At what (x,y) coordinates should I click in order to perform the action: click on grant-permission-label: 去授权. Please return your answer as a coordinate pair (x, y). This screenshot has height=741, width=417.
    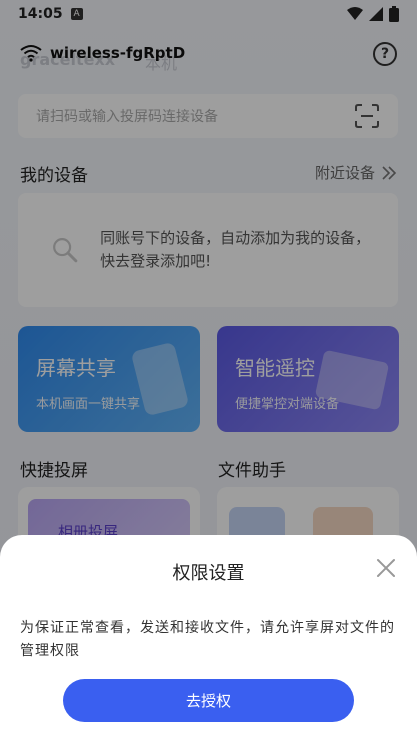
    Looking at the image, I should click on (208, 701).